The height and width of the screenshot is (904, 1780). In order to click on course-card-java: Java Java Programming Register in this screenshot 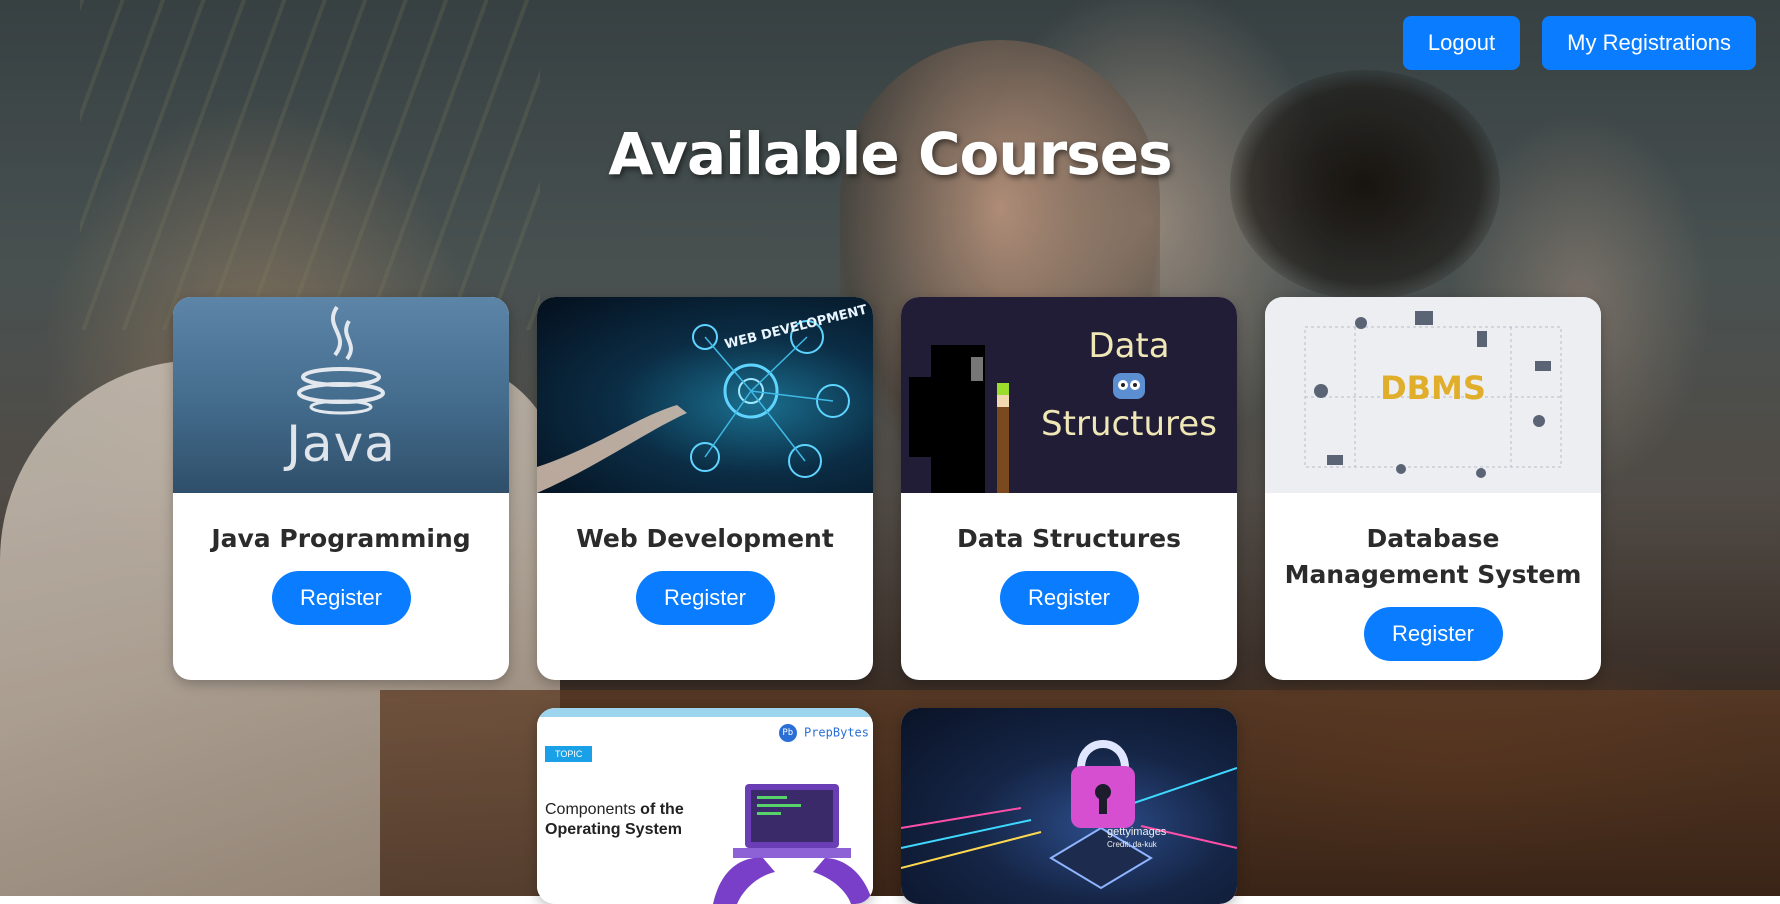, I will do `click(341, 488)`.